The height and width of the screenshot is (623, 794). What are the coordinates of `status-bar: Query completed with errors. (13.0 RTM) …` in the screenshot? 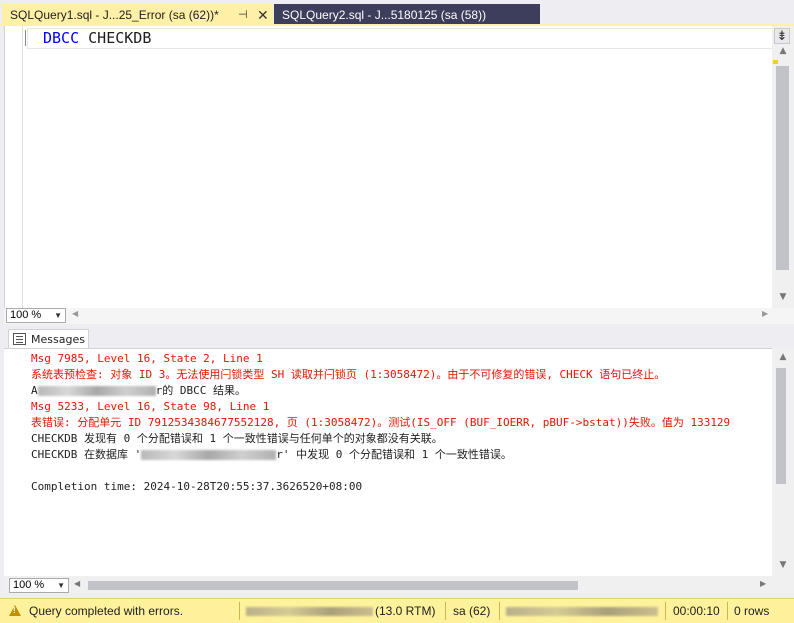 It's located at (397, 610).